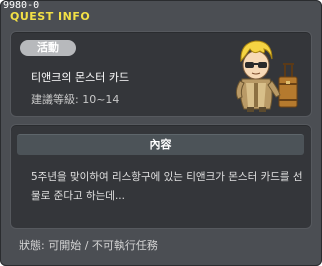 The height and width of the screenshot is (266, 322). What do you see at coordinates (50, 16) in the screenshot?
I see `window-title: QUEST INFO` at bounding box center [50, 16].